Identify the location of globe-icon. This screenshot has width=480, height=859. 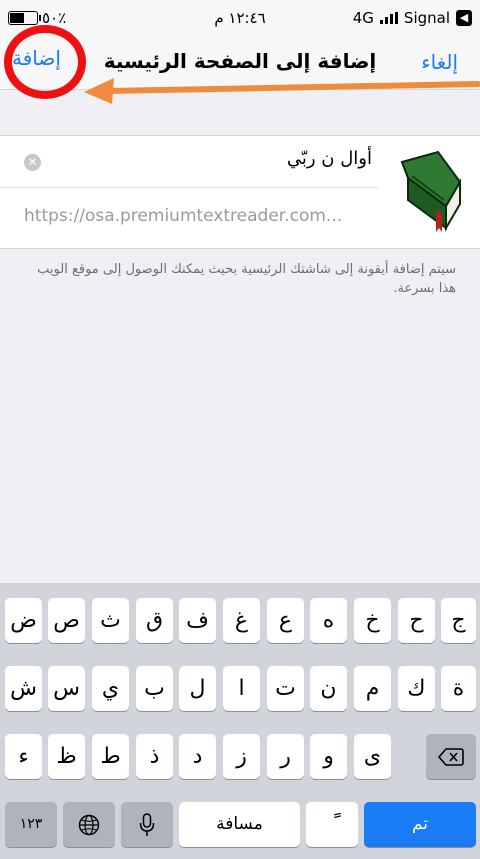
(89, 825).